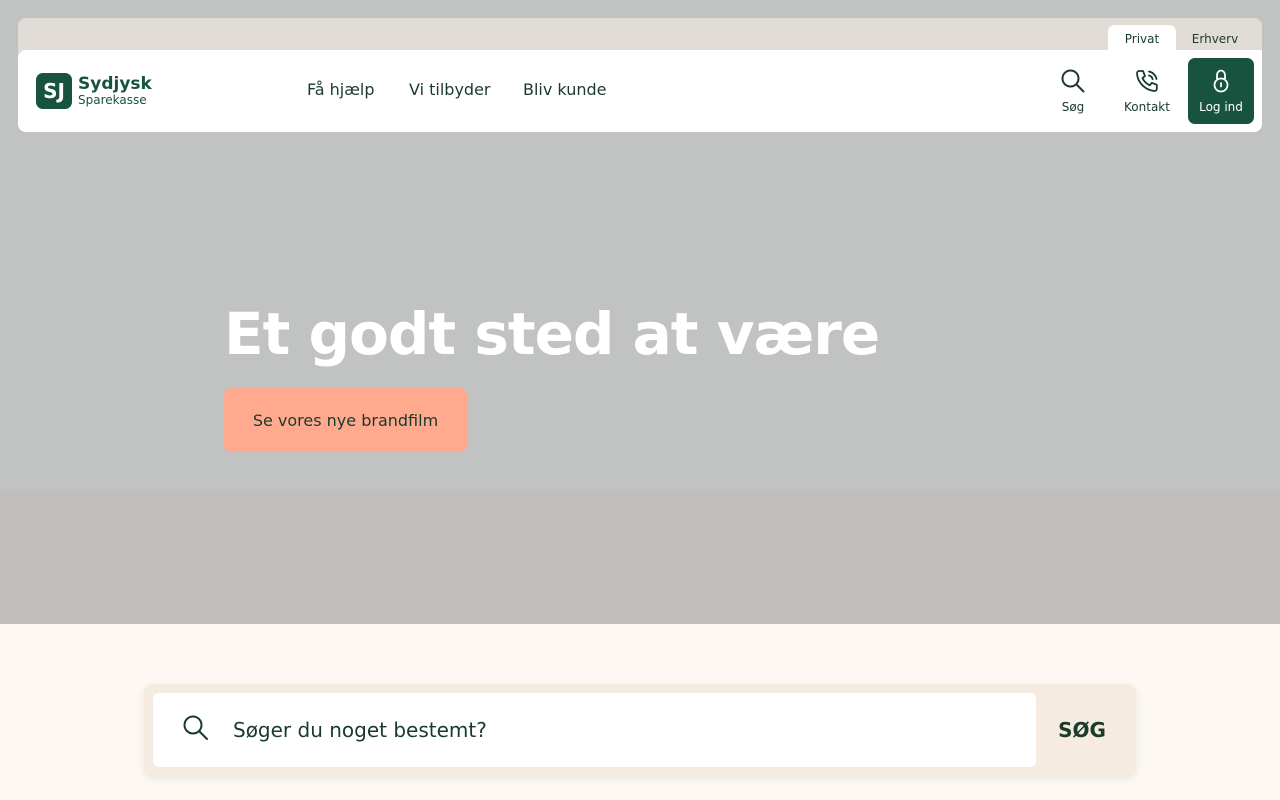 The width and height of the screenshot is (1280, 800). What do you see at coordinates (450, 89) in the screenshot?
I see `nav-item-vi-tilbyder: Vi tilbyder` at bounding box center [450, 89].